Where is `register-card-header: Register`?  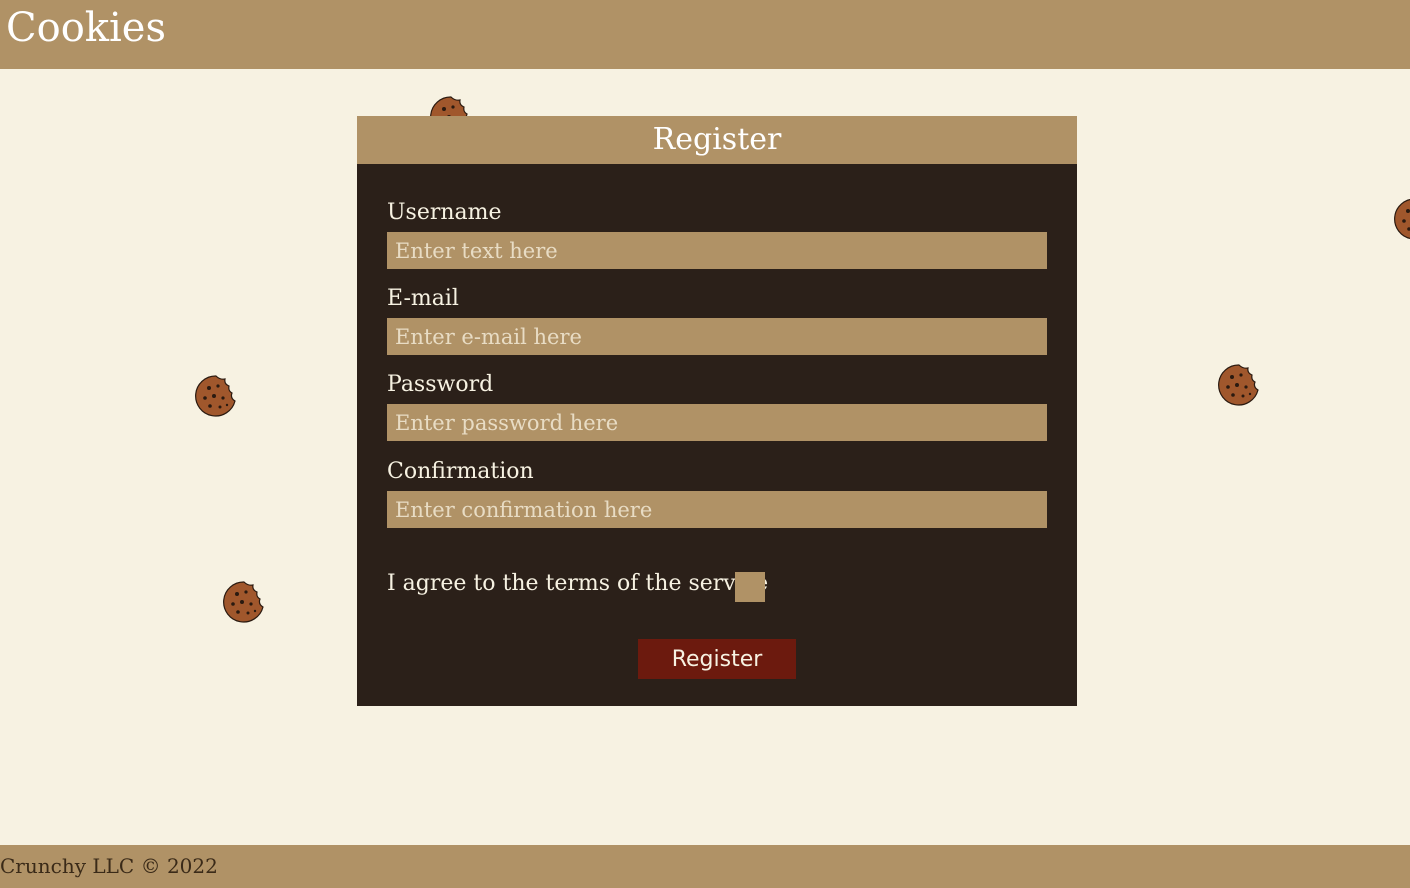
register-card-header: Register is located at coordinates (717, 140).